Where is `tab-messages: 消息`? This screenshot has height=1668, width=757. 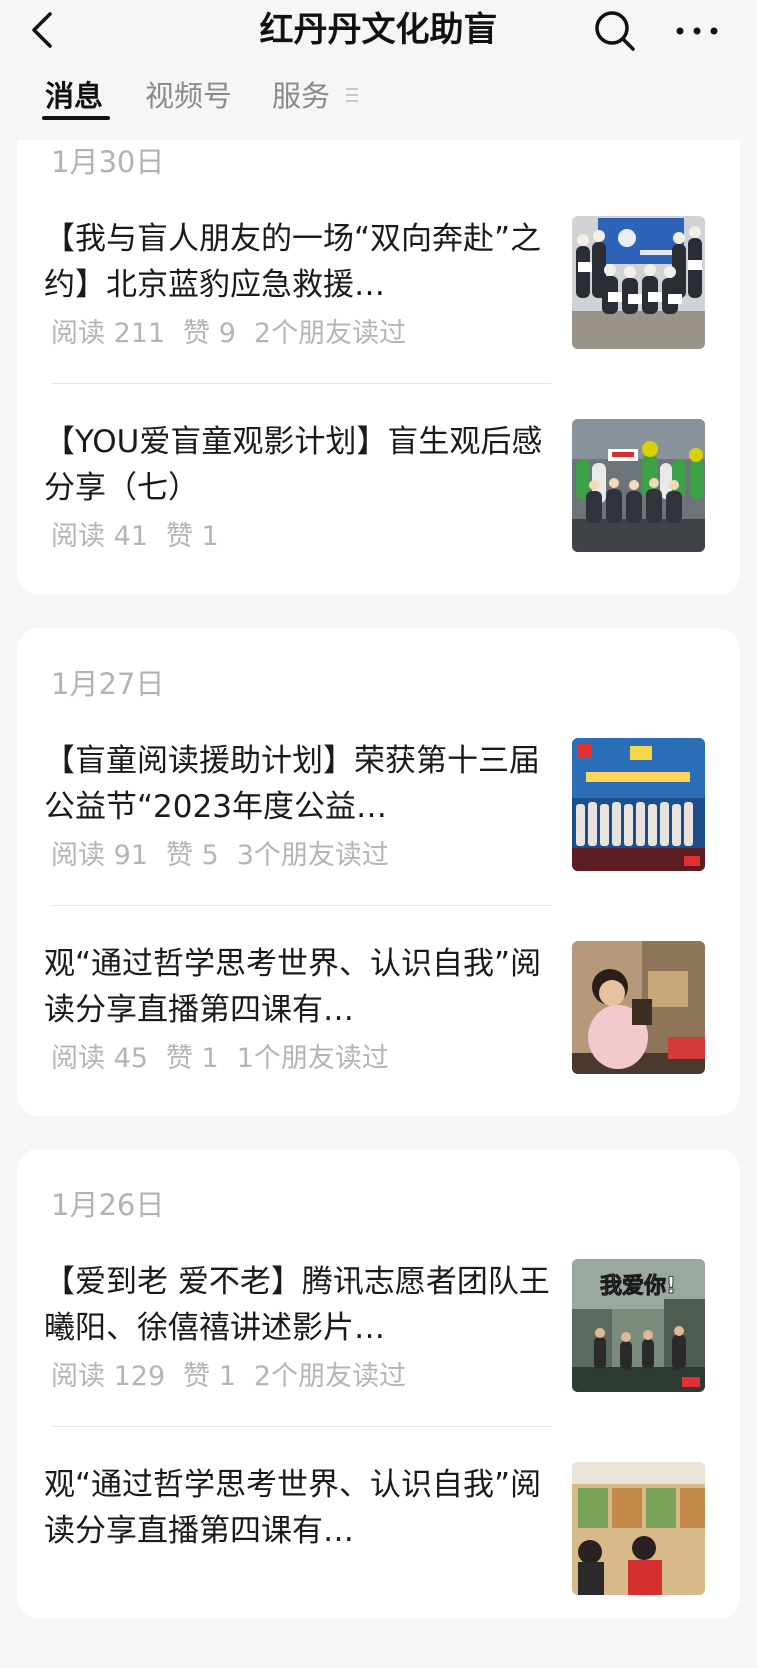
tab-messages: 消息 is located at coordinates (74, 96).